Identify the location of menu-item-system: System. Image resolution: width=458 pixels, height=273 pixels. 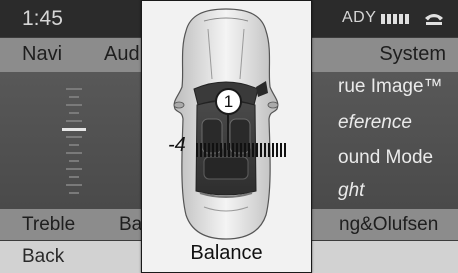
(412, 54).